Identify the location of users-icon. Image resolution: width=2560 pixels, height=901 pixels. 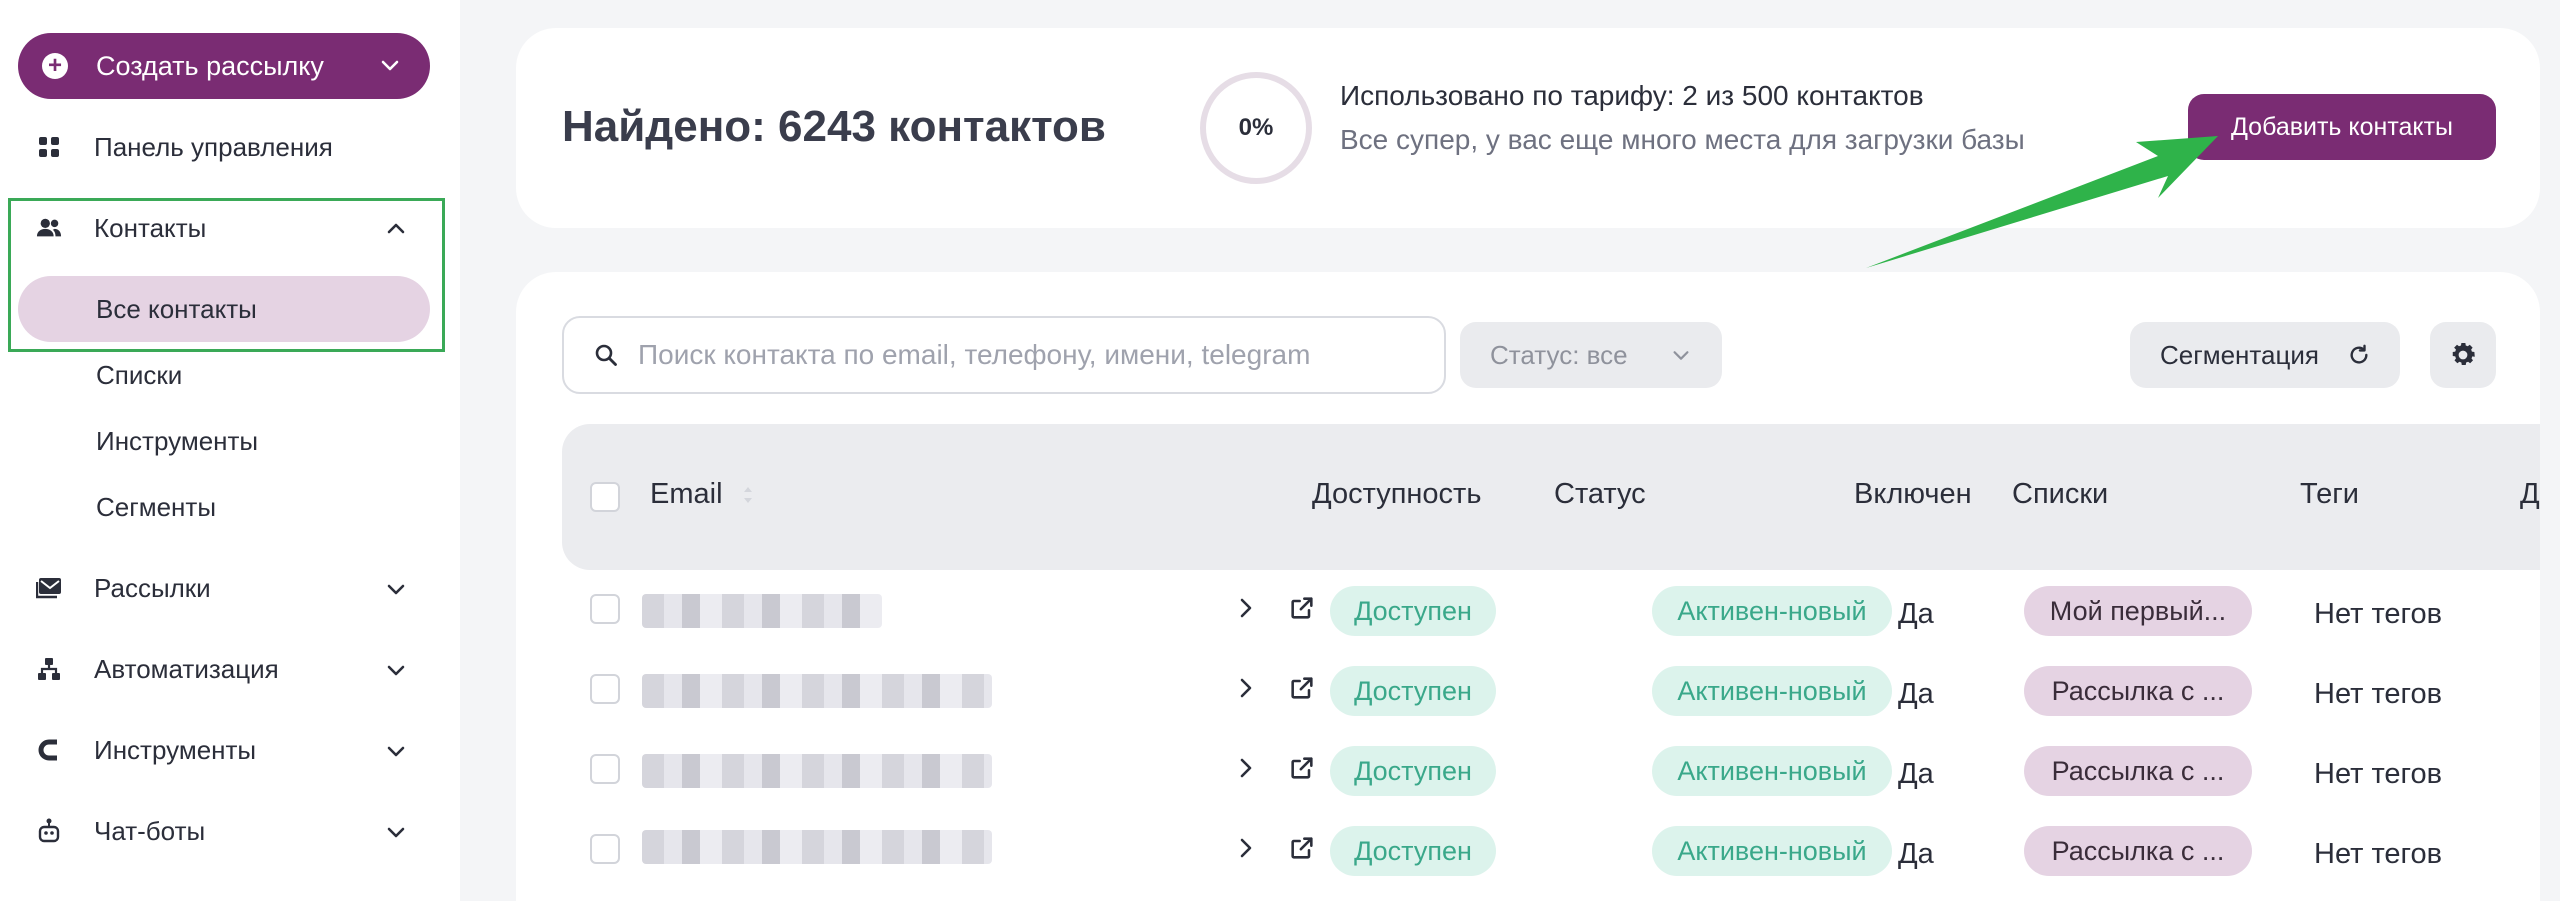
(49, 228).